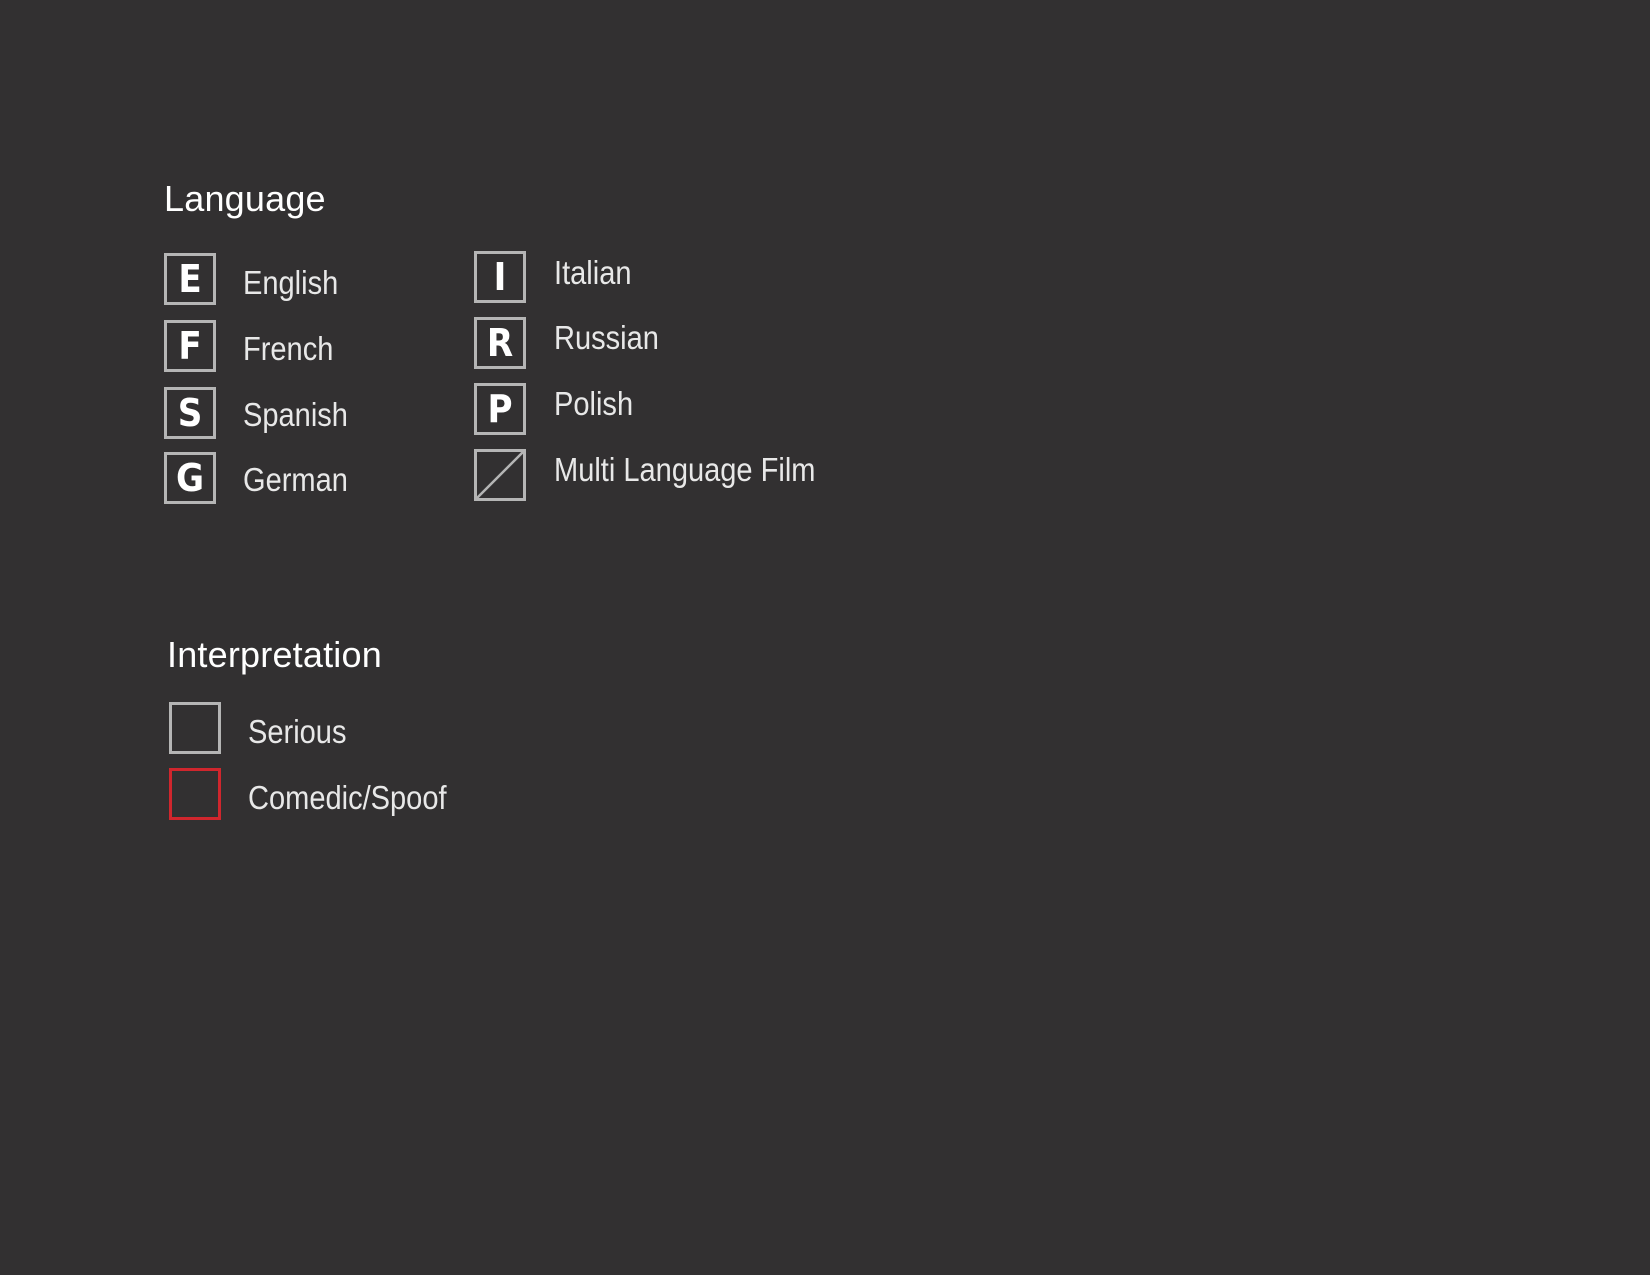 The image size is (1650, 1275). I want to click on diagonal-slash-glyph, so click(500, 475).